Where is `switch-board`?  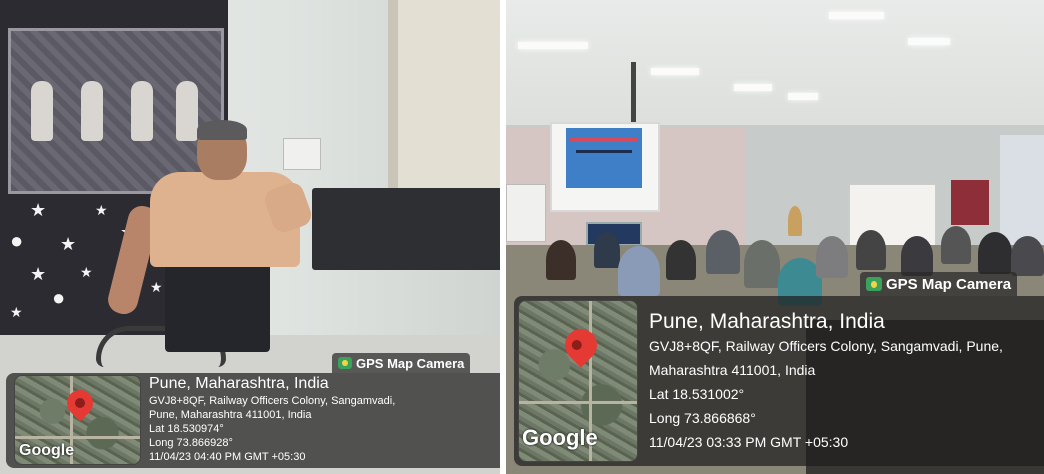
switch-board is located at coordinates (302, 154).